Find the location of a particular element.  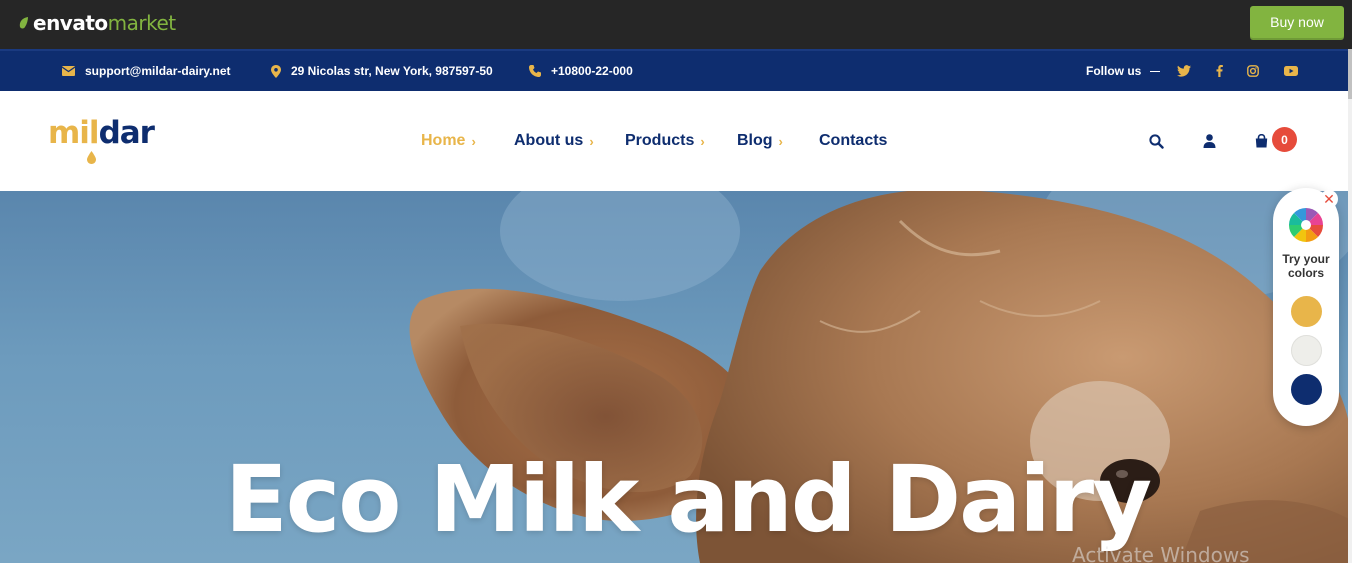

shopping-bag-icon is located at coordinates (1261, 141).